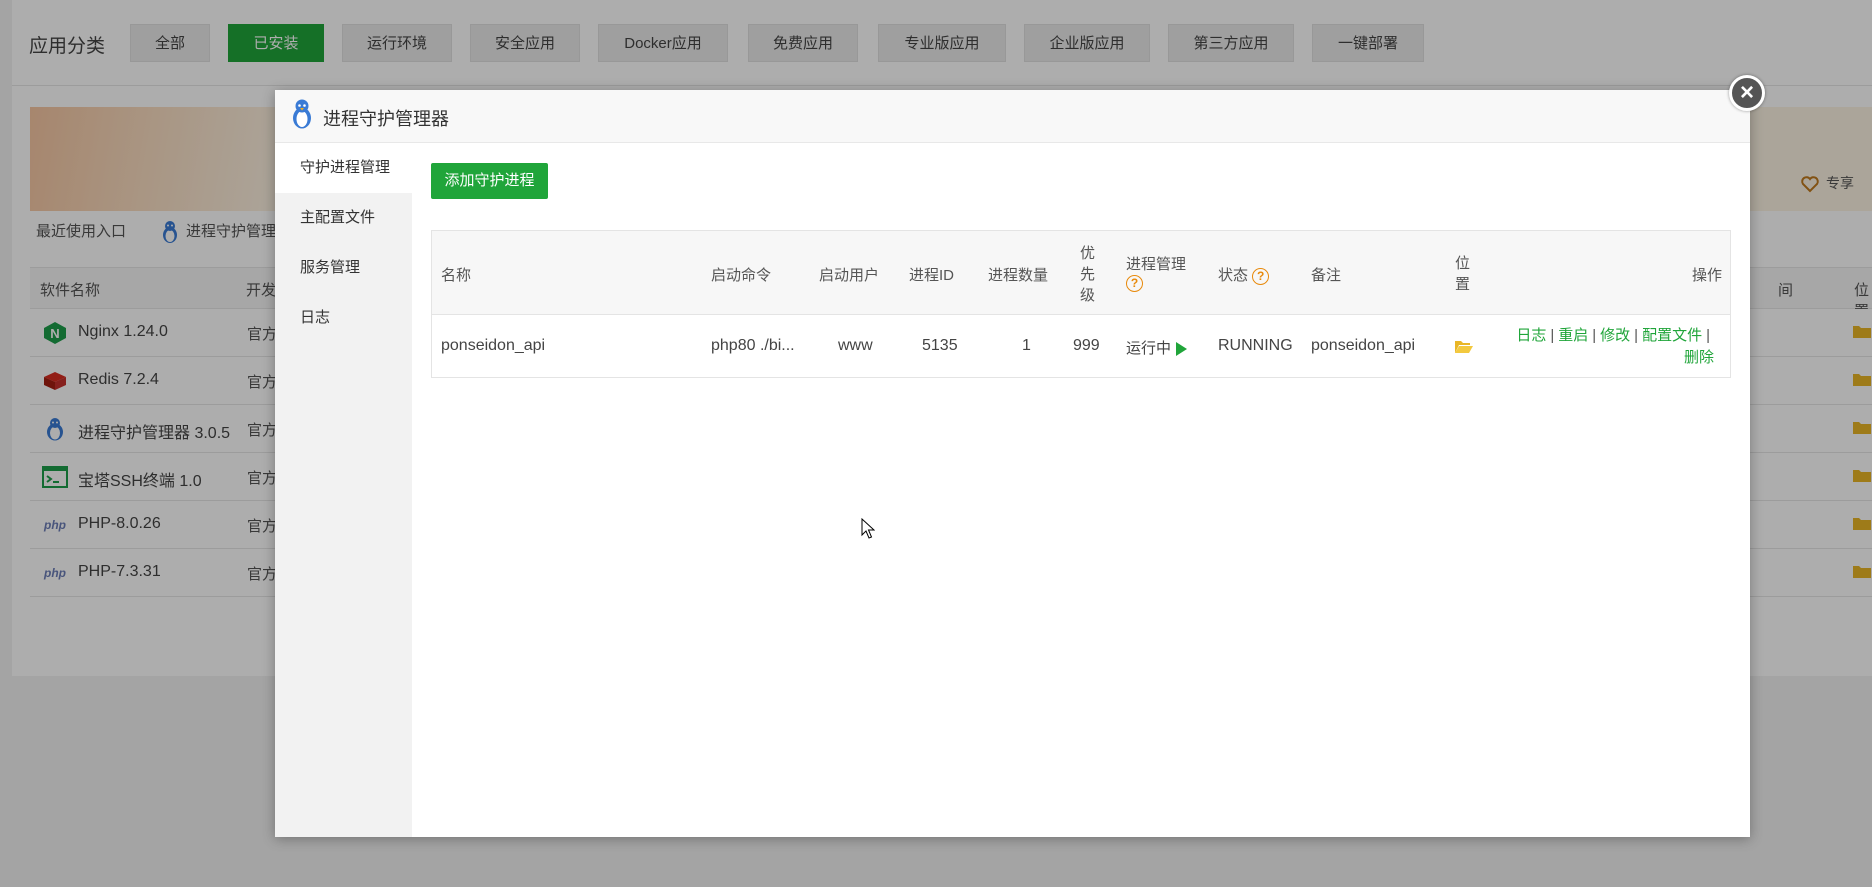 The width and height of the screenshot is (1872, 887). Describe the element at coordinates (1088, 274) in the screenshot. I see `header-priority: 优先级` at that location.